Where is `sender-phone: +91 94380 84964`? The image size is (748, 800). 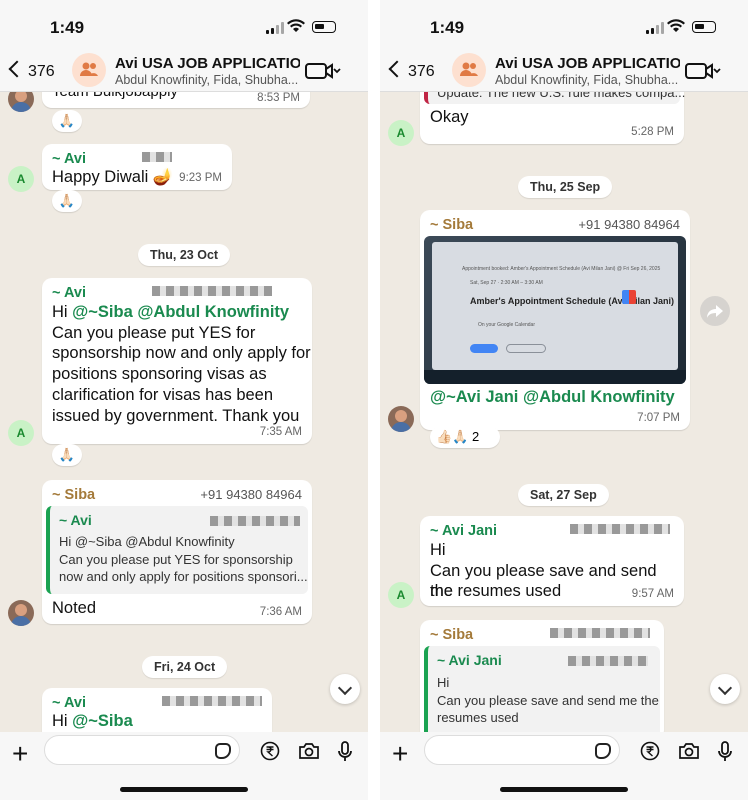
sender-phone: +91 94380 84964 is located at coordinates (629, 224).